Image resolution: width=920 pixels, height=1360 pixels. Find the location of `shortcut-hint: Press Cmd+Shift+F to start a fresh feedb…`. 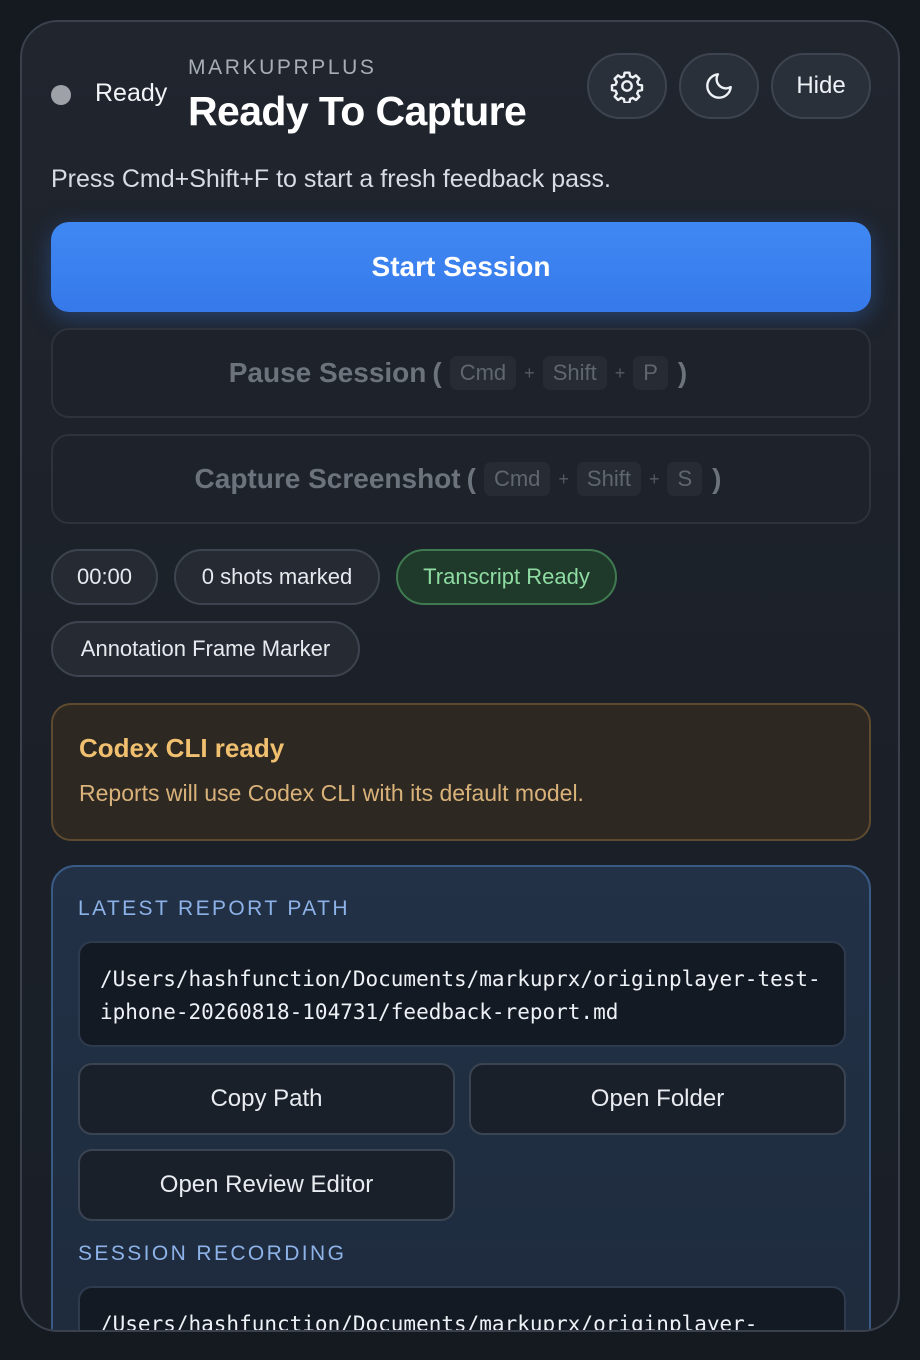

shortcut-hint: Press Cmd+Shift+F to start a fresh feedb… is located at coordinates (331, 179).